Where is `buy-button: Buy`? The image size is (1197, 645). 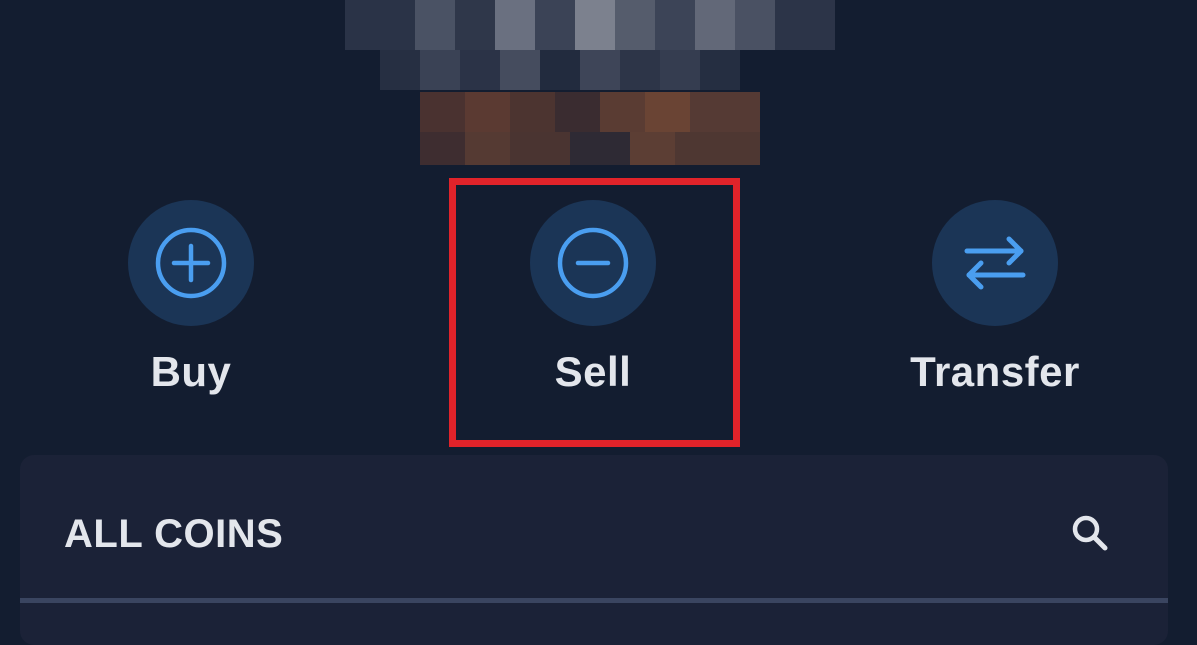 buy-button: Buy is located at coordinates (191, 300).